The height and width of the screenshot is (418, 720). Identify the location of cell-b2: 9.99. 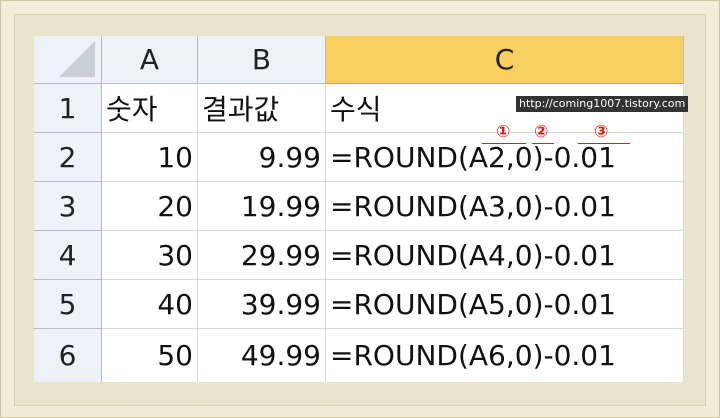
(262, 157).